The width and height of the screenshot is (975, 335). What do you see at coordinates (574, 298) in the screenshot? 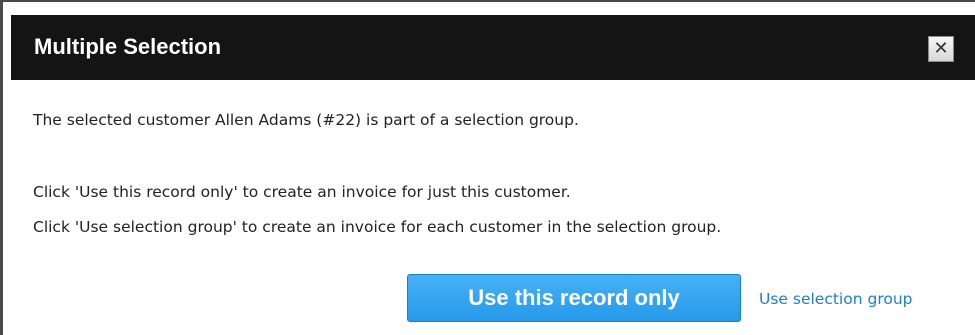
I see `use-this-record-only-button: Use this record only` at bounding box center [574, 298].